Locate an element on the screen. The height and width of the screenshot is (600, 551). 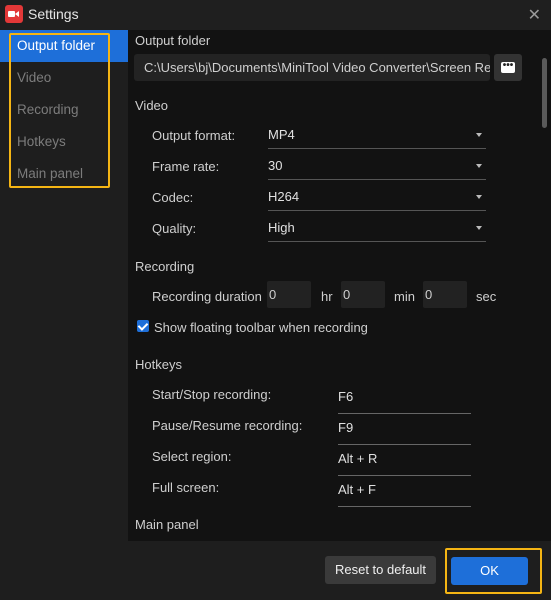
hotkeys-title: Hotkeys is located at coordinates (158, 364).